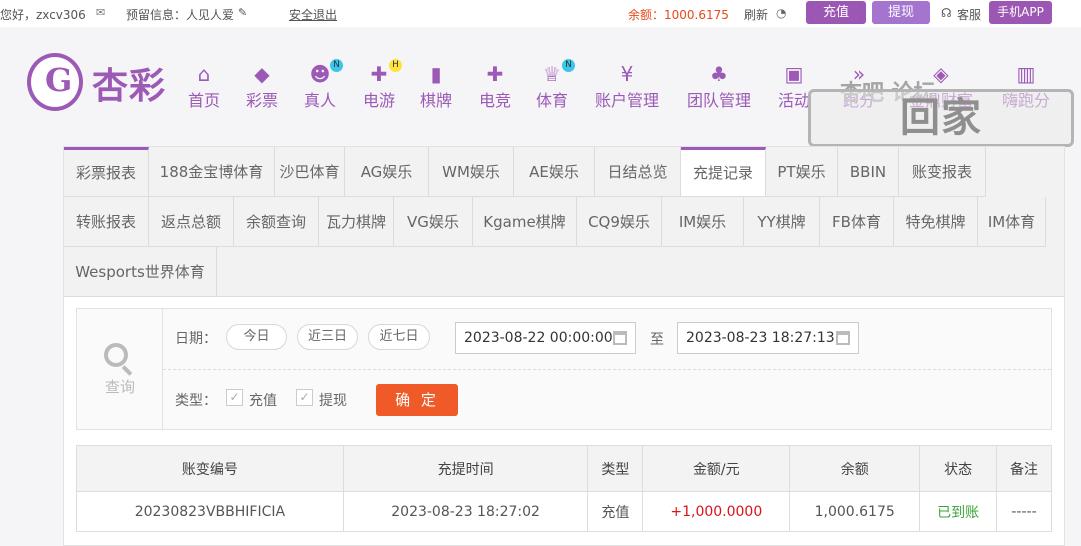  What do you see at coordinates (43, 15) in the screenshot?
I see `greeting-text: 您好，zxcv306` at bounding box center [43, 15].